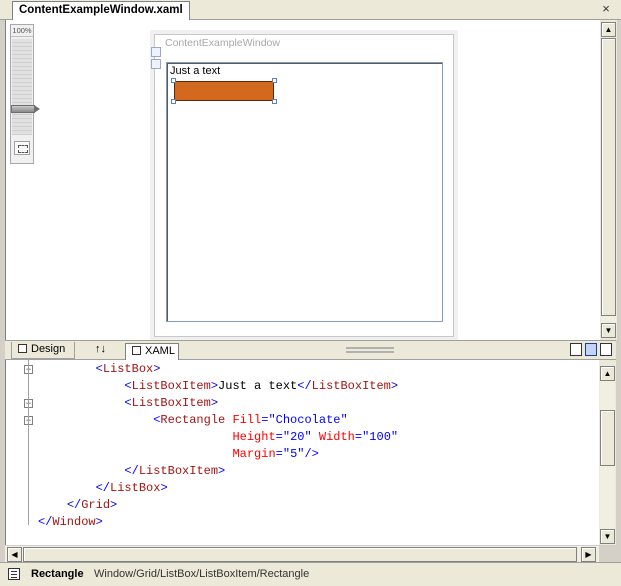 The image size is (621, 586). I want to click on code-line: <ListBoxItem>Just a text</ListBoxItem>, so click(302, 386).